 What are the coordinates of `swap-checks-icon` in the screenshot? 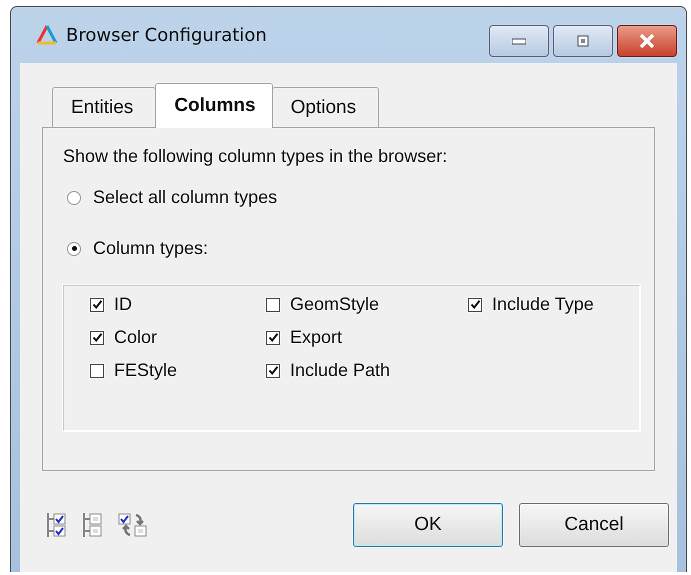 It's located at (133, 525).